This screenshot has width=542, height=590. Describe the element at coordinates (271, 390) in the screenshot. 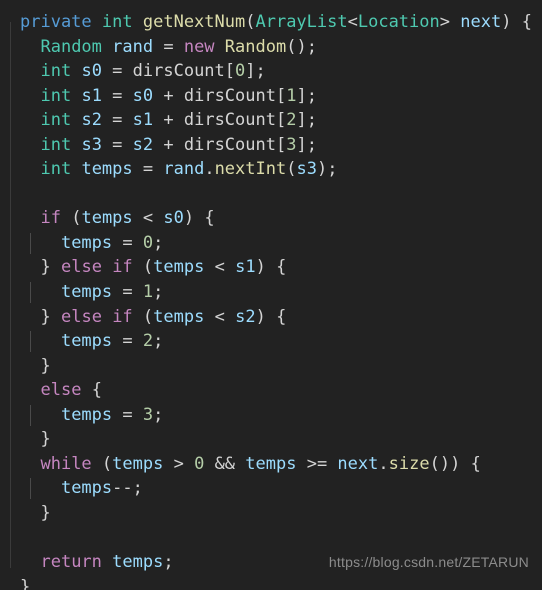

I see `code-line: else {` at that location.